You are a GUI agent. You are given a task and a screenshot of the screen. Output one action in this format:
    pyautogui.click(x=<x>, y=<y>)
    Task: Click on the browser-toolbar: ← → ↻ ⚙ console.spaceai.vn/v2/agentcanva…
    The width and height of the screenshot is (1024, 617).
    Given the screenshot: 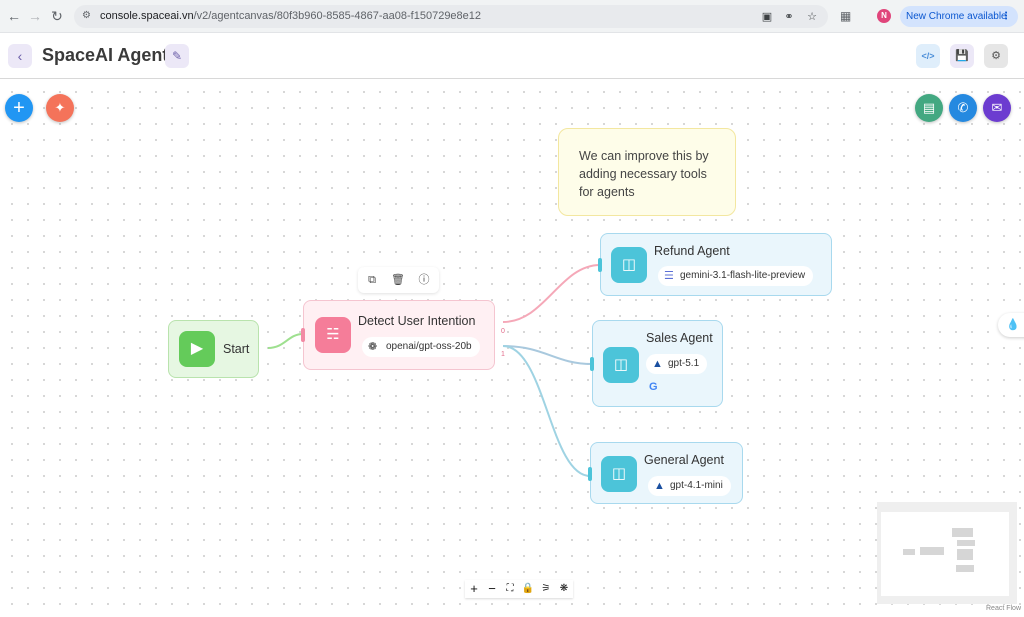 What is the action you would take?
    pyautogui.click(x=512, y=16)
    